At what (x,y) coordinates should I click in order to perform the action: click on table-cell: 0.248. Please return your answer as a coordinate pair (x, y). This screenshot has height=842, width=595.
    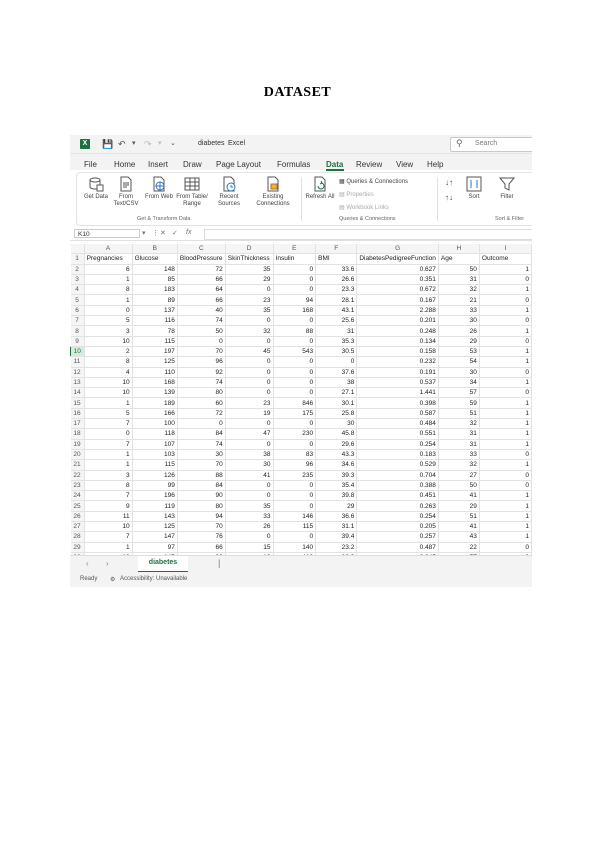
    Looking at the image, I should click on (397, 331).